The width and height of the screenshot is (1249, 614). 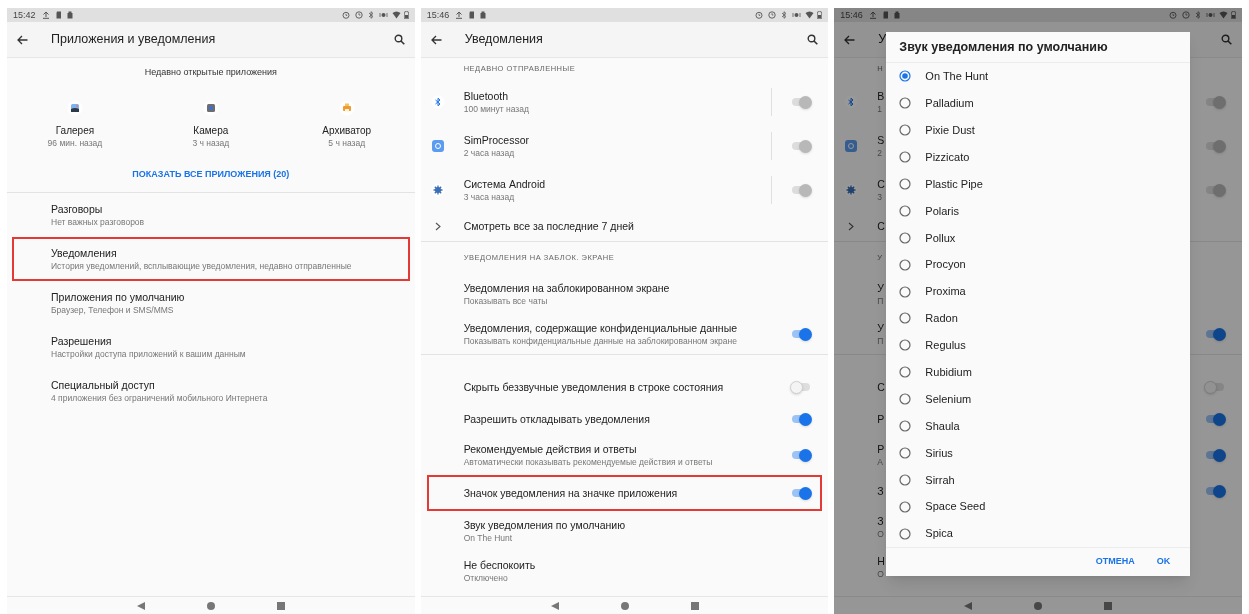 What do you see at coordinates (347, 143) in the screenshot?
I see `last-opened-time: 5 ч назад` at bounding box center [347, 143].